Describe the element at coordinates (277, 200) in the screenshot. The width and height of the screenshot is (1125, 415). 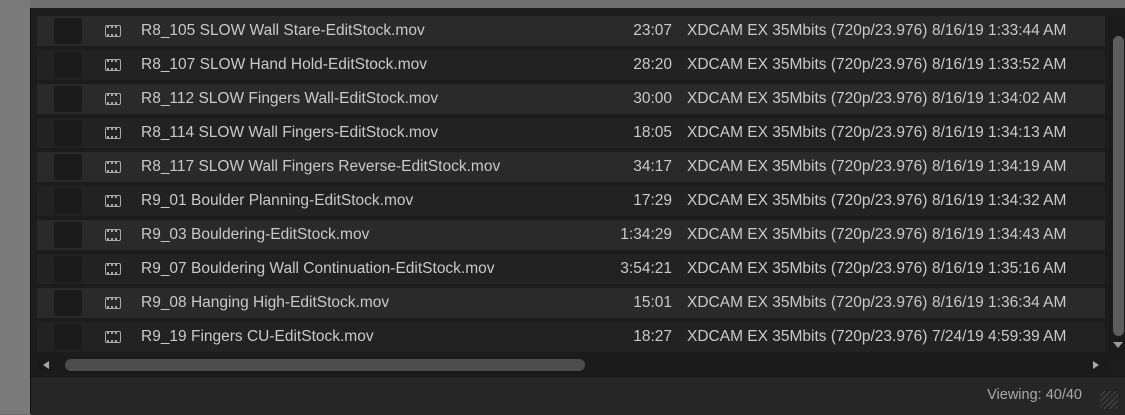
I see `clip-name: R9_01 Boulder Planning-EditStock.mov` at that location.